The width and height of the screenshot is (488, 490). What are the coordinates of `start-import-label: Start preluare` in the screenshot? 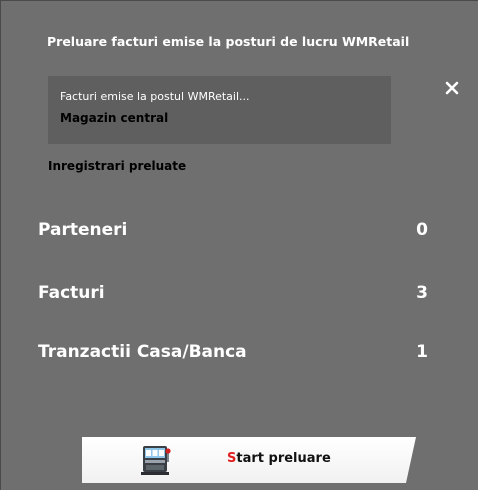 It's located at (279, 458).